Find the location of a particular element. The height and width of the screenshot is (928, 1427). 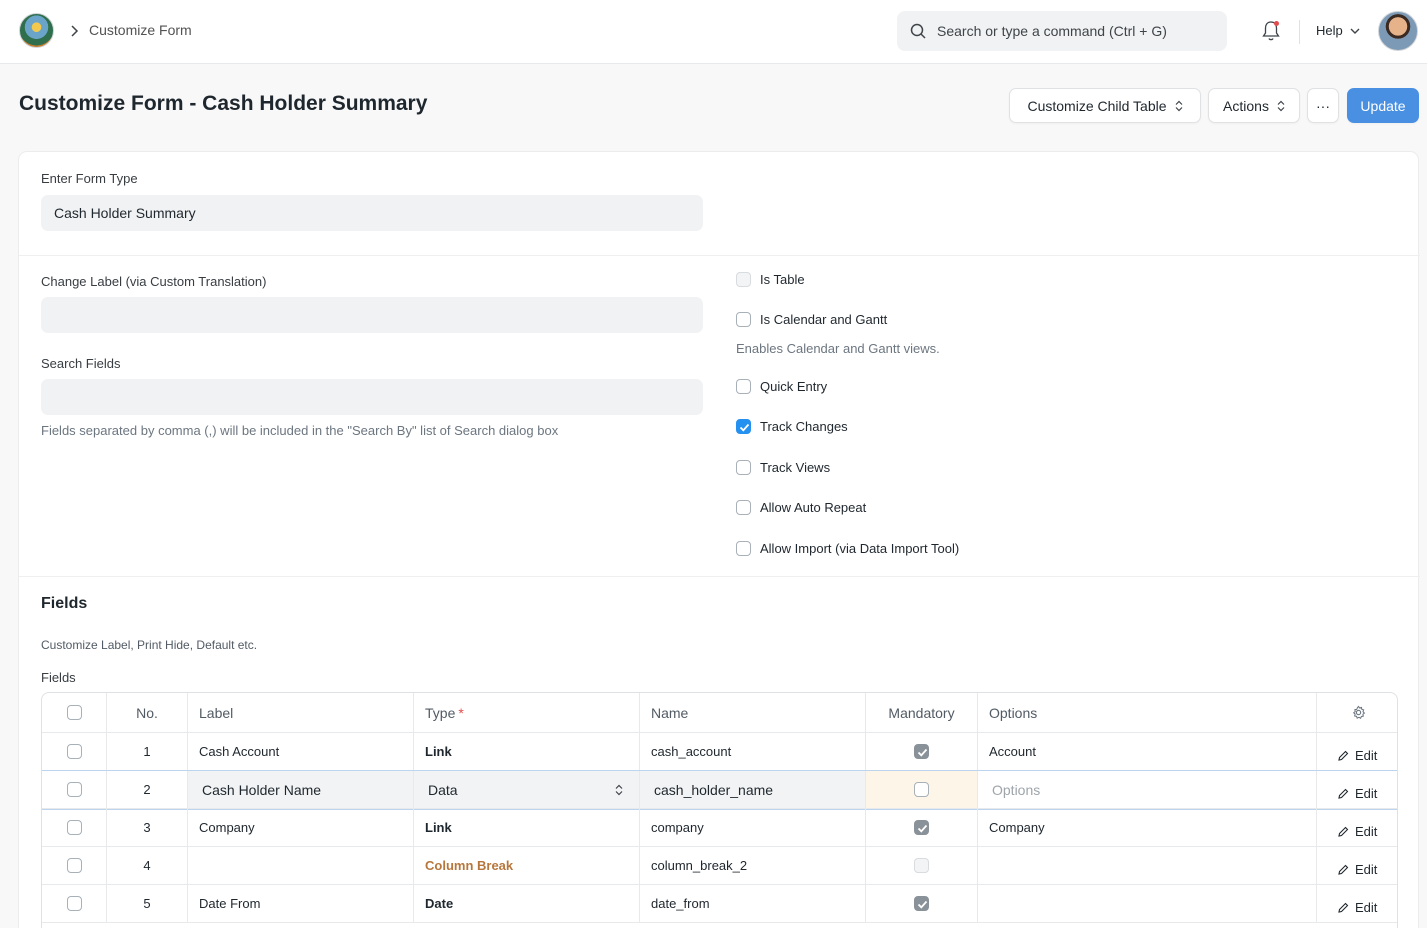

row-type: Date is located at coordinates (527, 903).